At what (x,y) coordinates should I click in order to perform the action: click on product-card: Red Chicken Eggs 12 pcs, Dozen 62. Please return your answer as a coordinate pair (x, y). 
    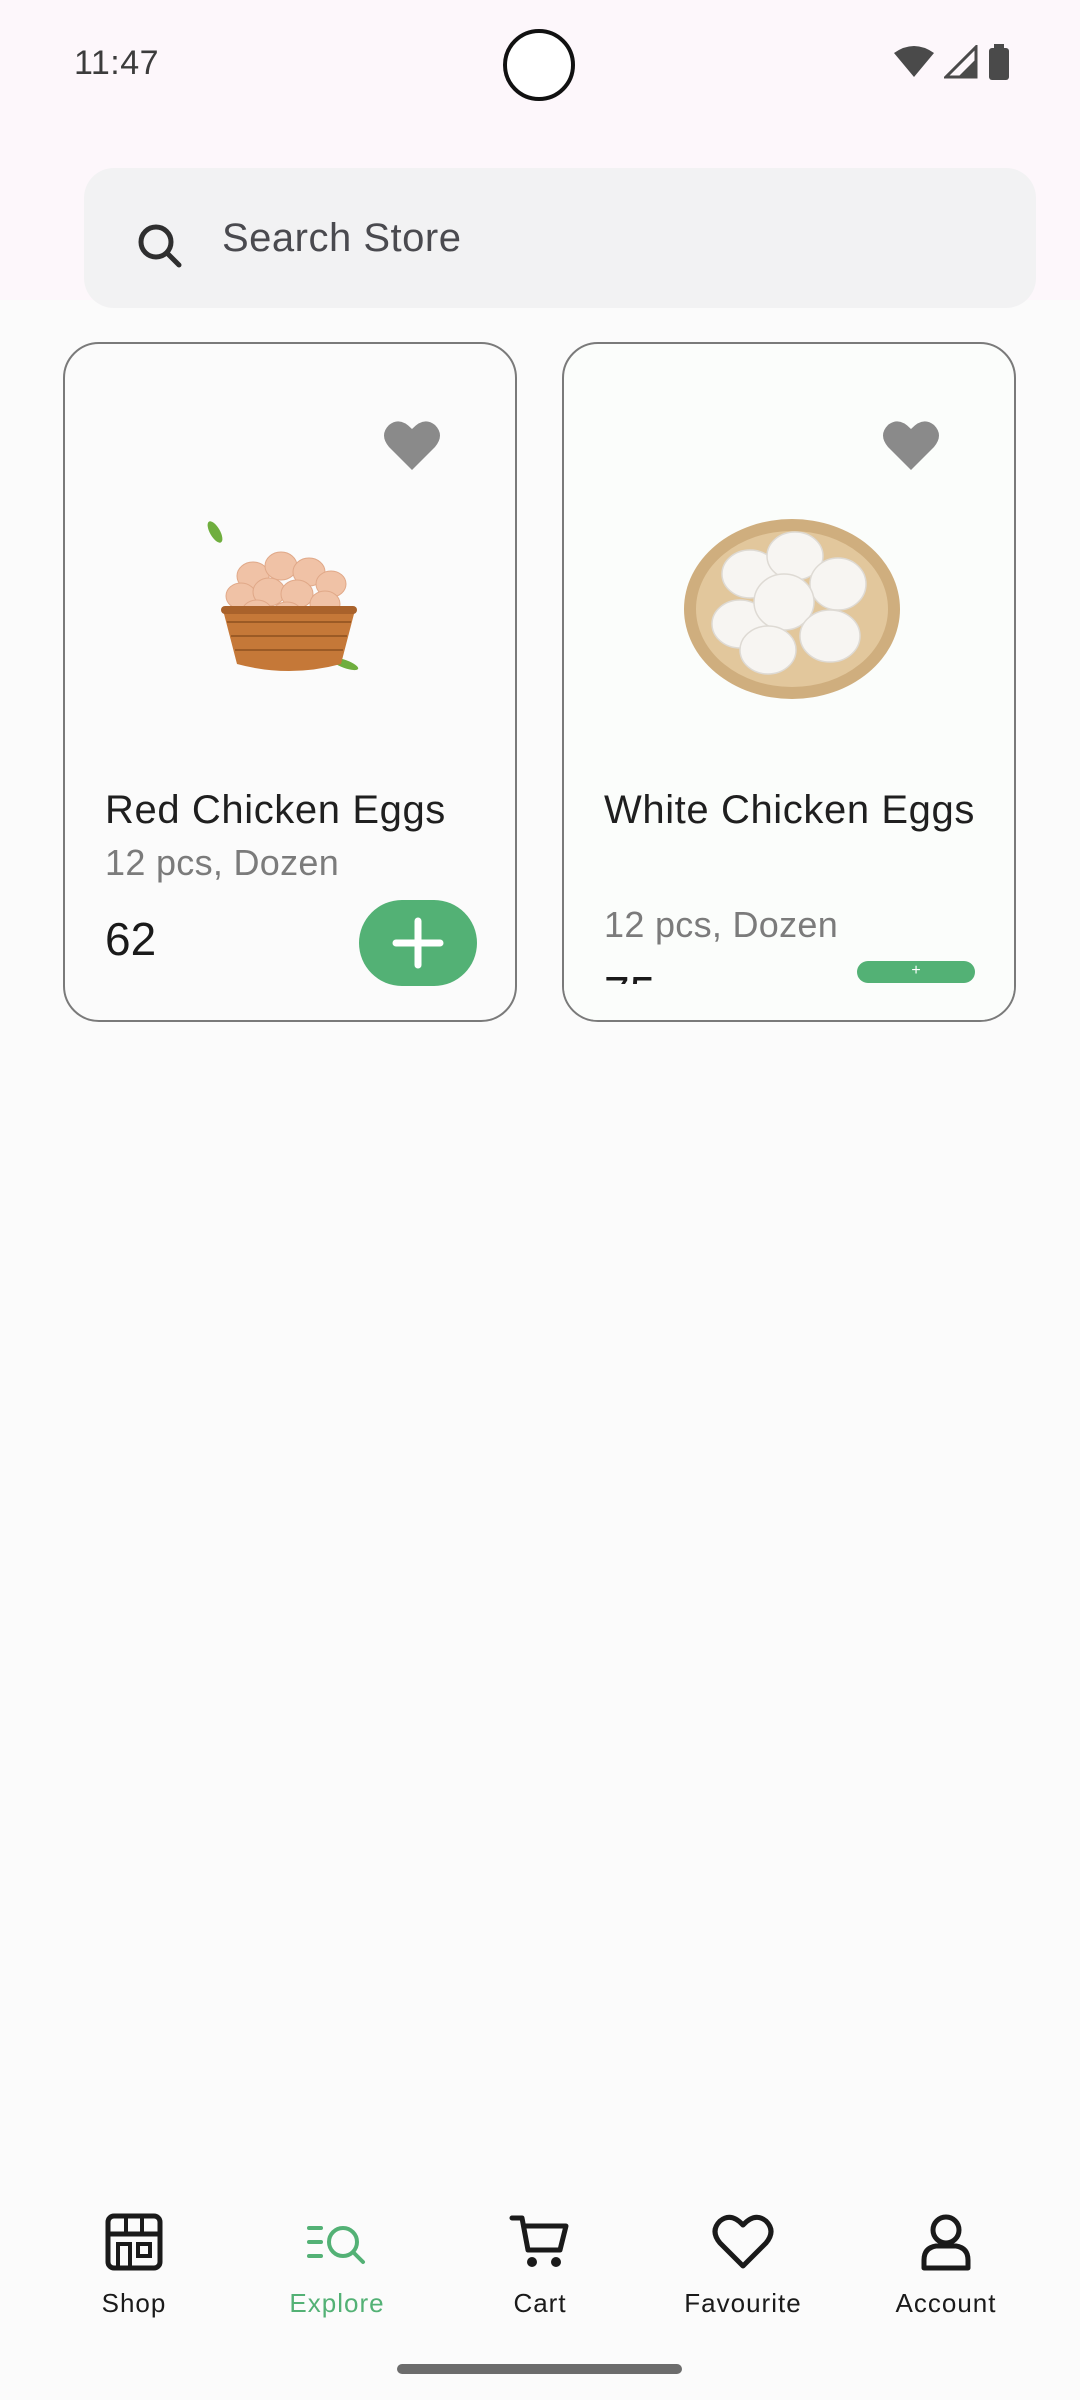
    Looking at the image, I should click on (290, 682).